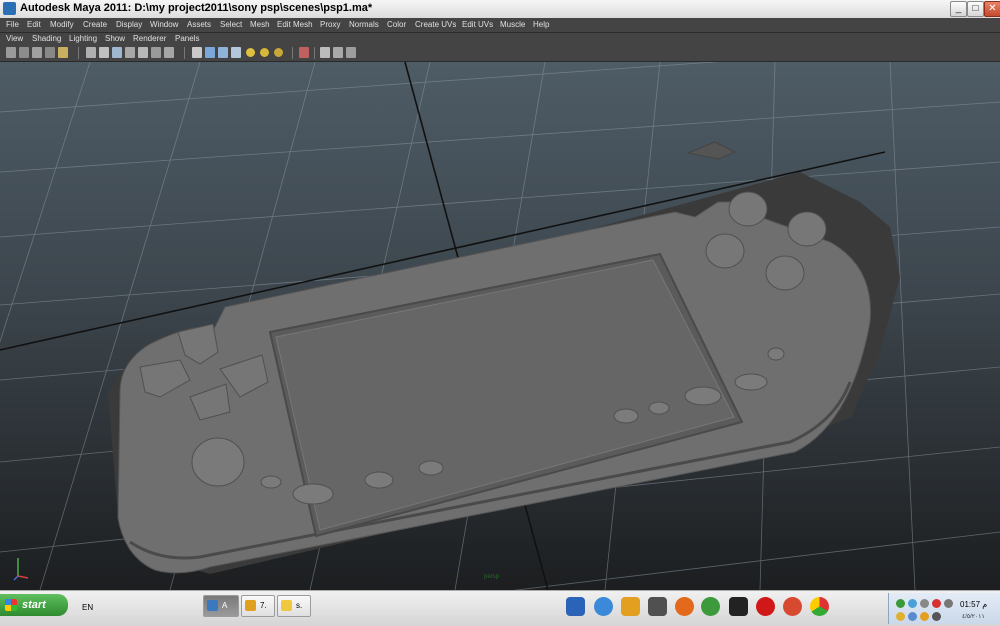 The height and width of the screenshot is (626, 1000). I want to click on start-button: start, so click(34, 605).